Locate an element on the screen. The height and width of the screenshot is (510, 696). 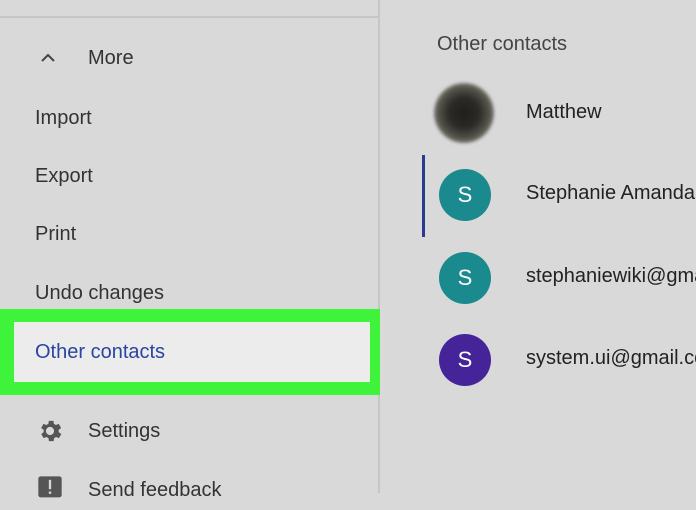
sidebar-item-import: Import is located at coordinates (189, 118).